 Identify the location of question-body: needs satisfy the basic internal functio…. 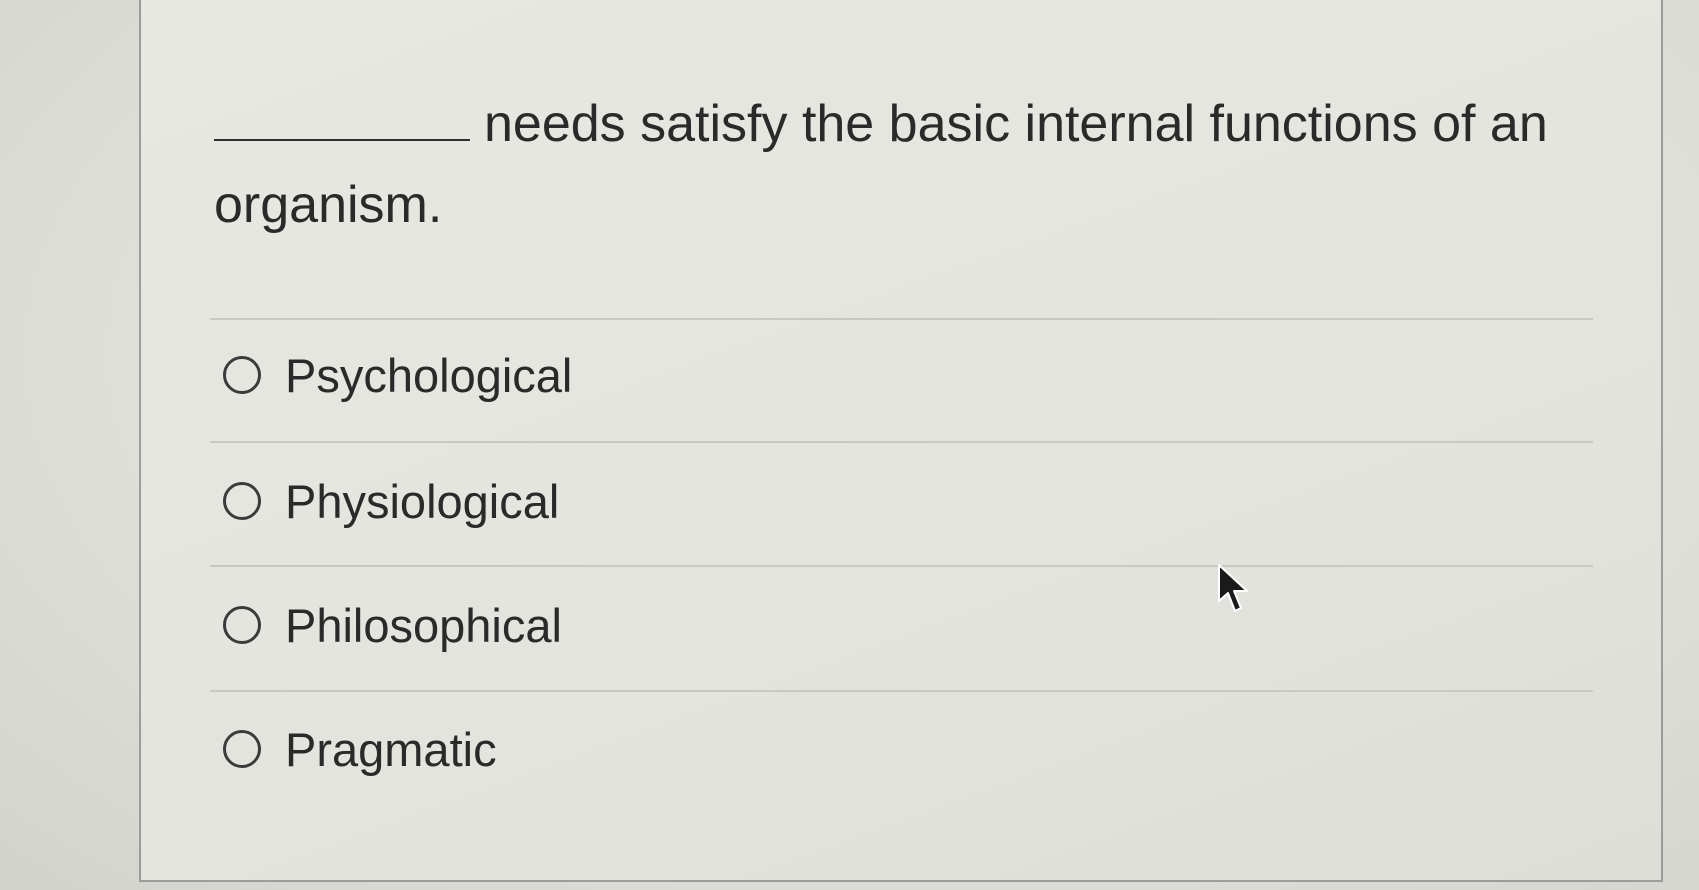
(881, 164).